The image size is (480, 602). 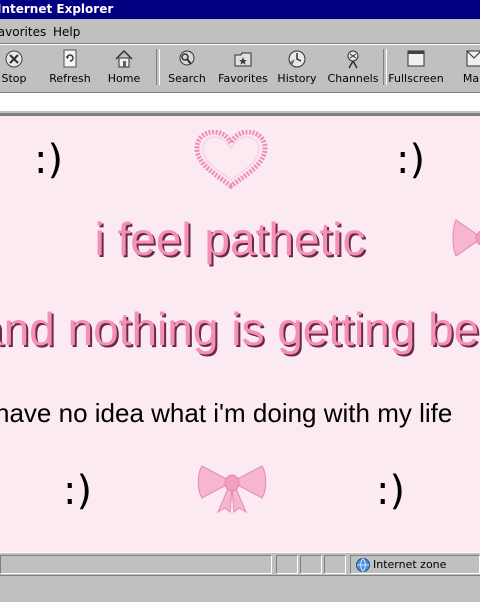 What do you see at coordinates (297, 59) in the screenshot?
I see `history-icon` at bounding box center [297, 59].